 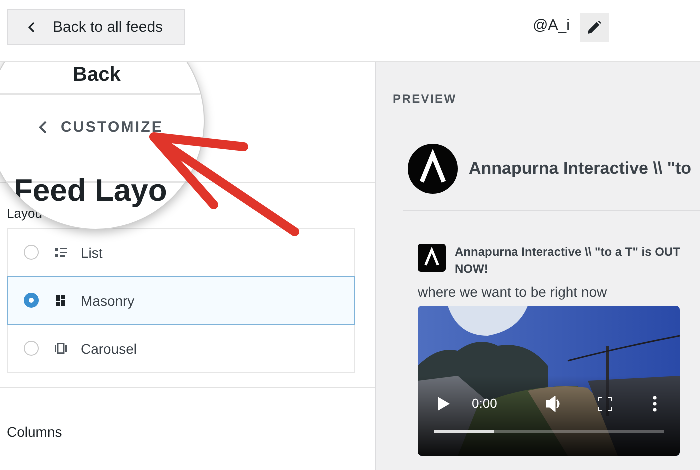 What do you see at coordinates (605, 404) in the screenshot?
I see `fullscreen-icon` at bounding box center [605, 404].